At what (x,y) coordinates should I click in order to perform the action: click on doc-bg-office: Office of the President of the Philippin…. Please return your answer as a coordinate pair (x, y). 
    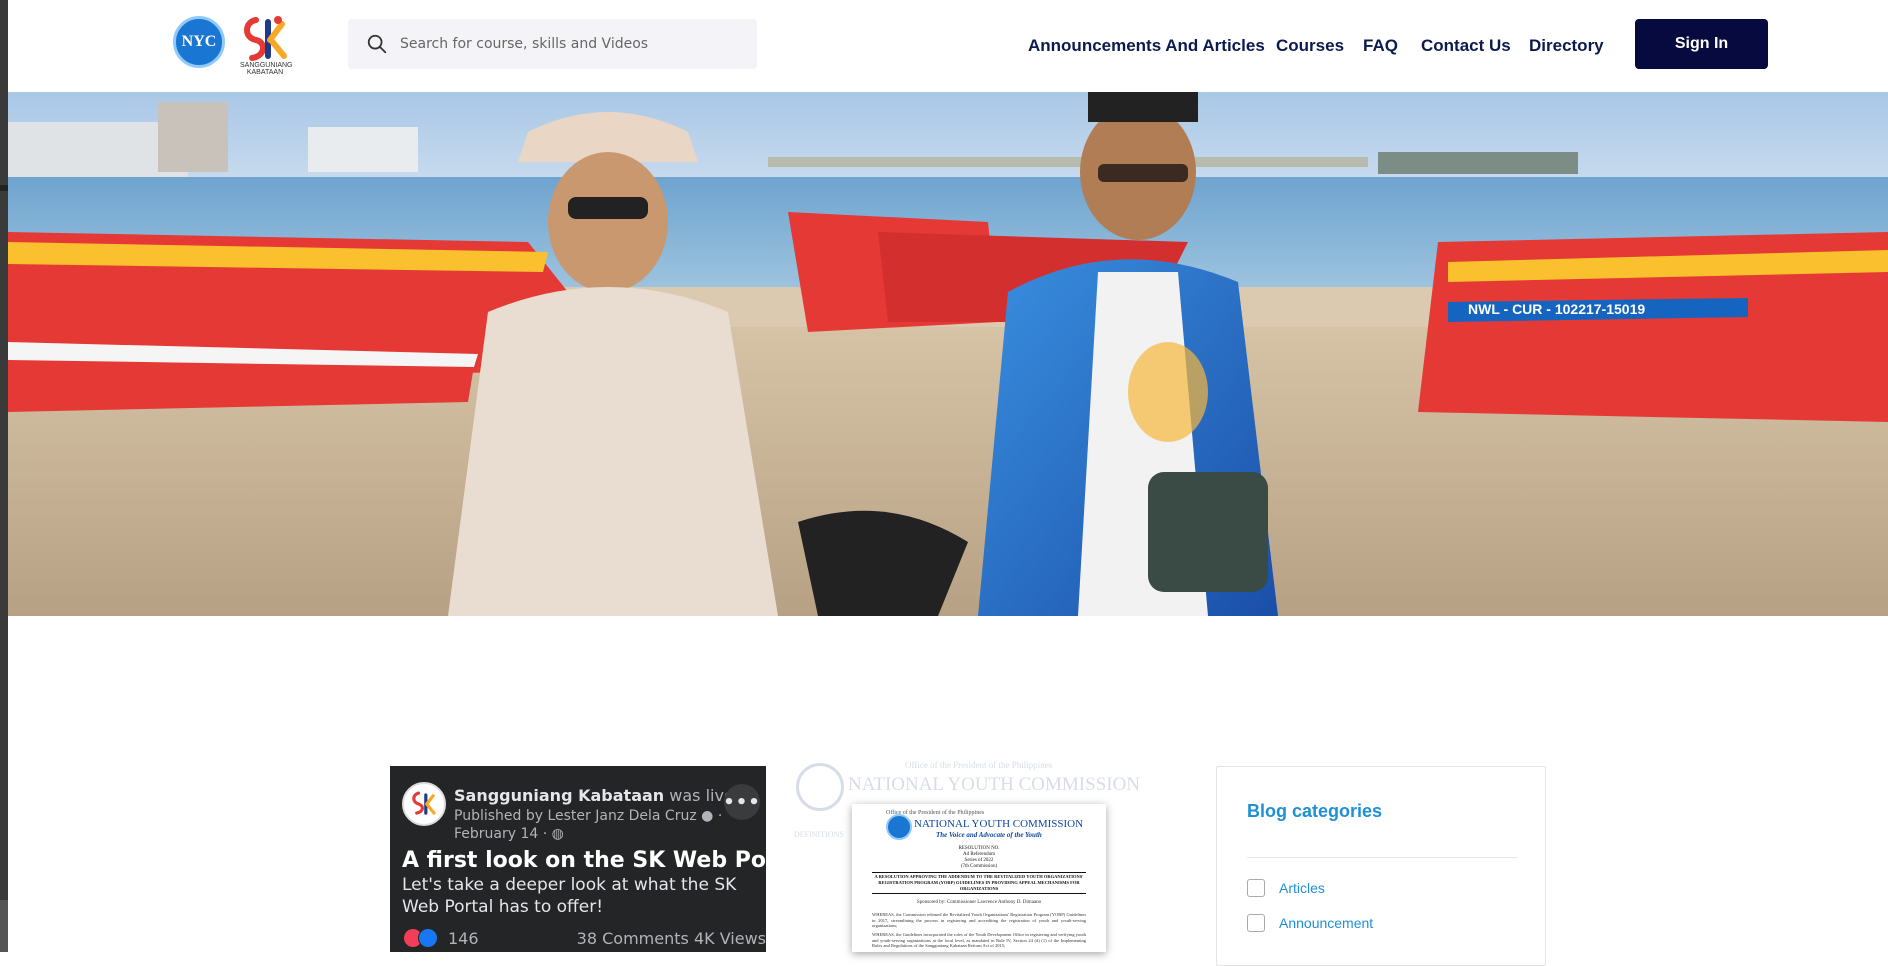
    Looking at the image, I should click on (979, 765).